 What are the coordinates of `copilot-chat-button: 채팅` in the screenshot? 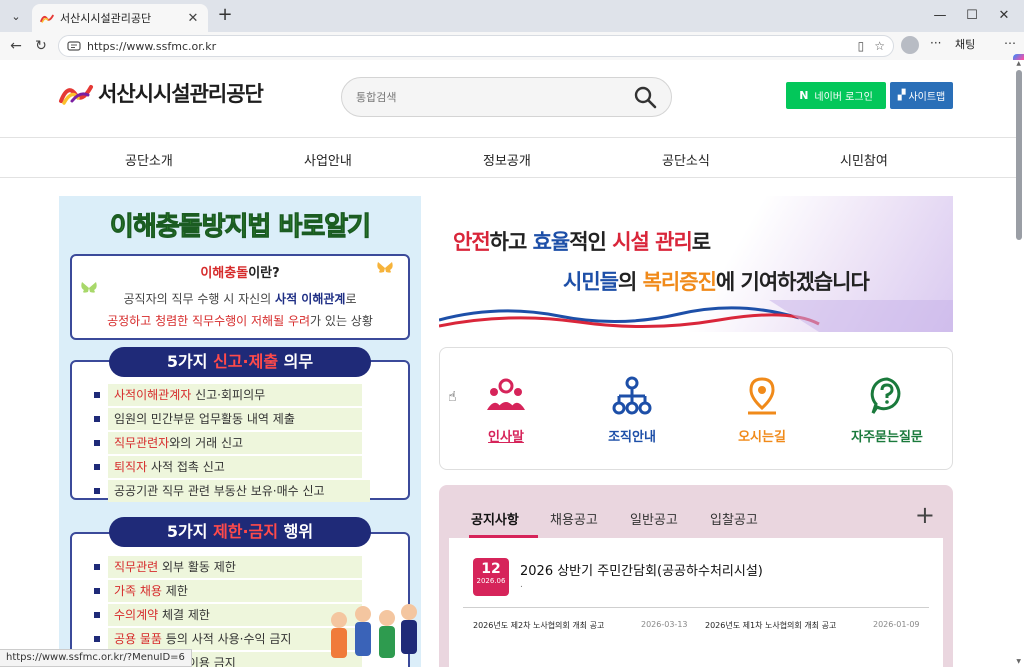 It's located at (989, 53).